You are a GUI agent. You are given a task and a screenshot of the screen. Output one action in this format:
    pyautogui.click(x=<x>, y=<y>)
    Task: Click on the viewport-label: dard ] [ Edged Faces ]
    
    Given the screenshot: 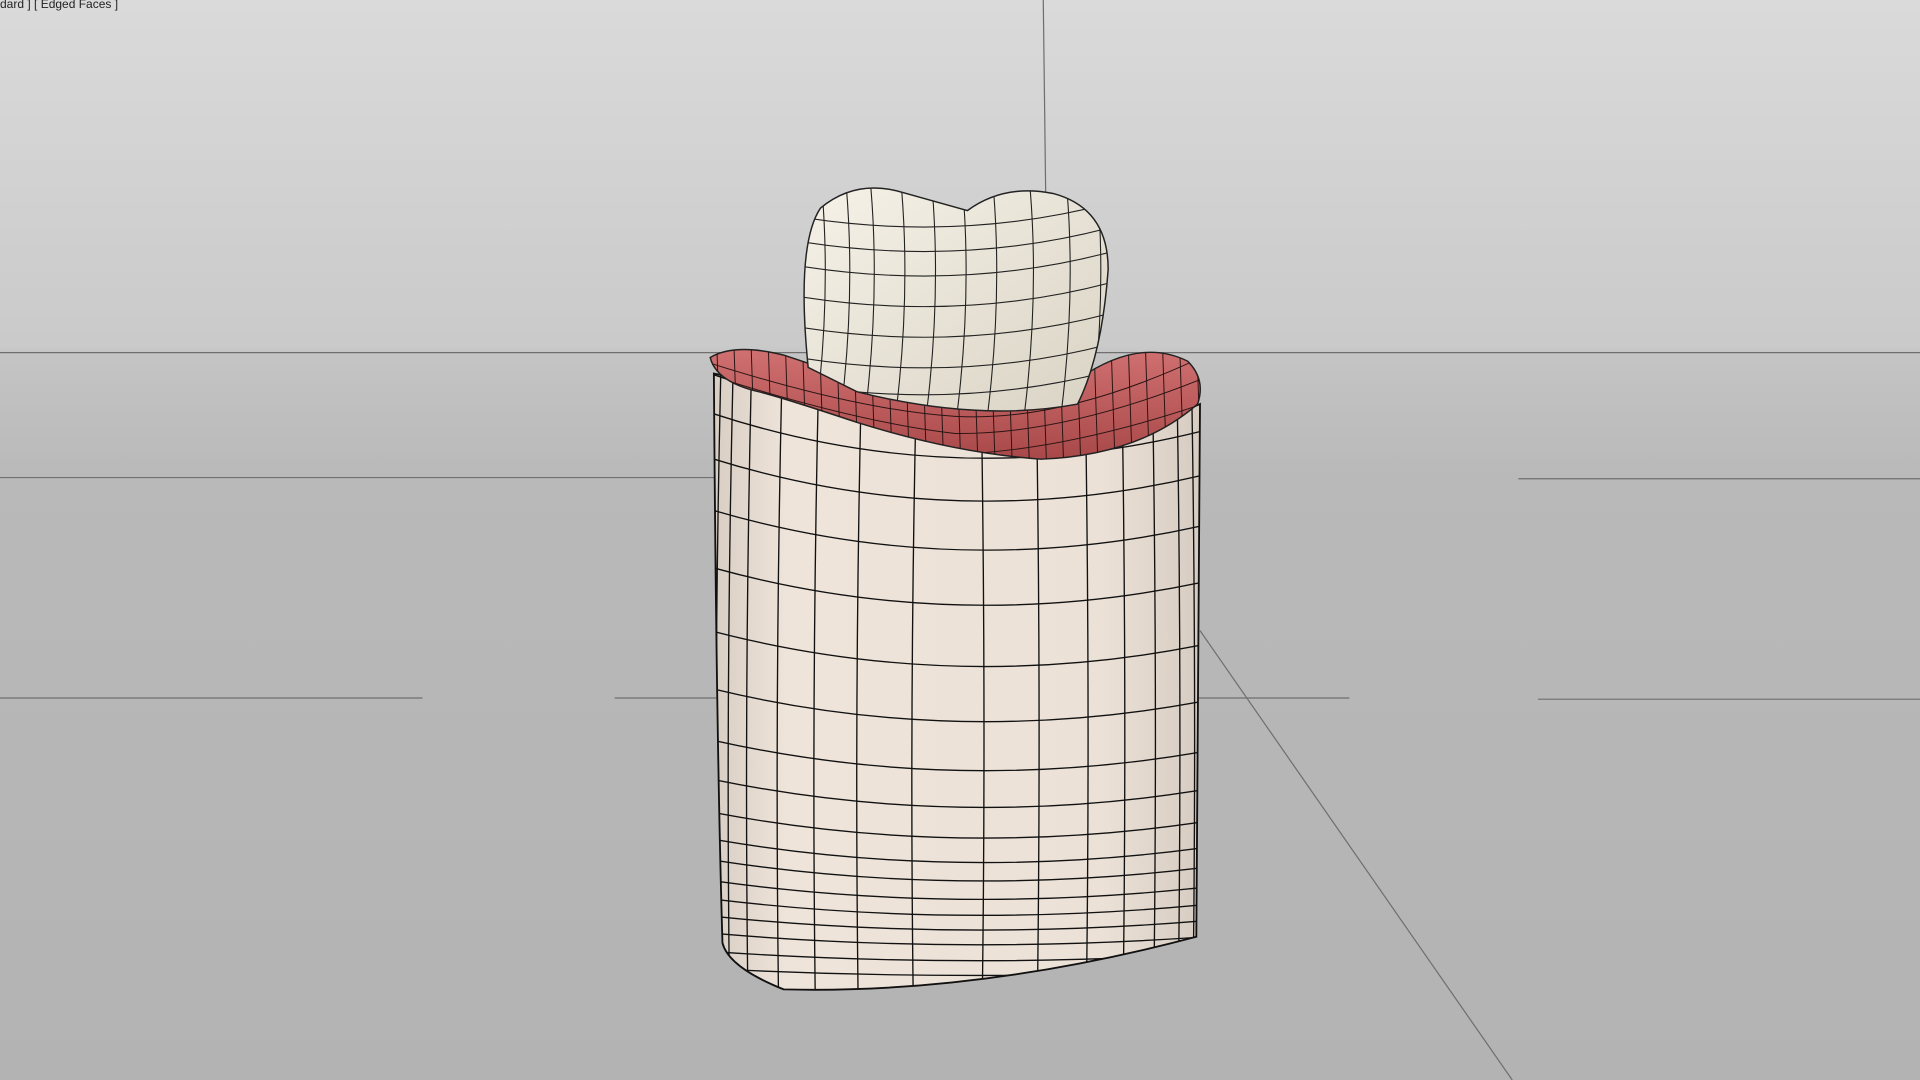 What is the action you would take?
    pyautogui.click(x=59, y=5)
    